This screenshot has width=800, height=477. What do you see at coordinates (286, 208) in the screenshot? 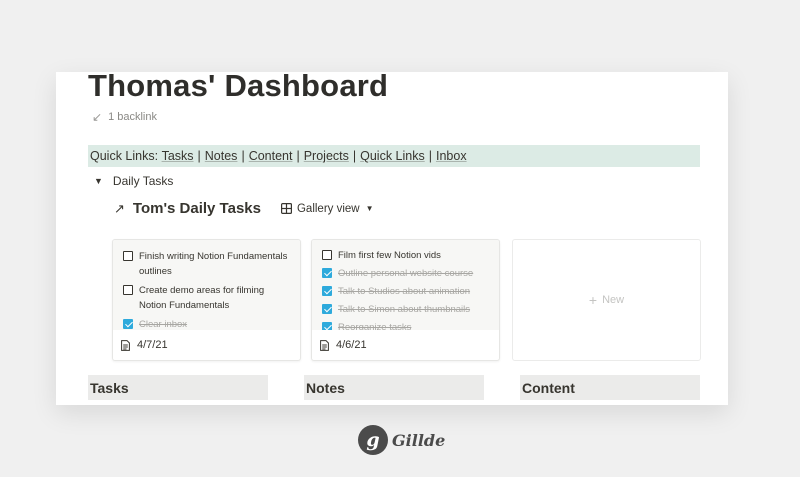
I see `gallery-grid-icon` at bounding box center [286, 208].